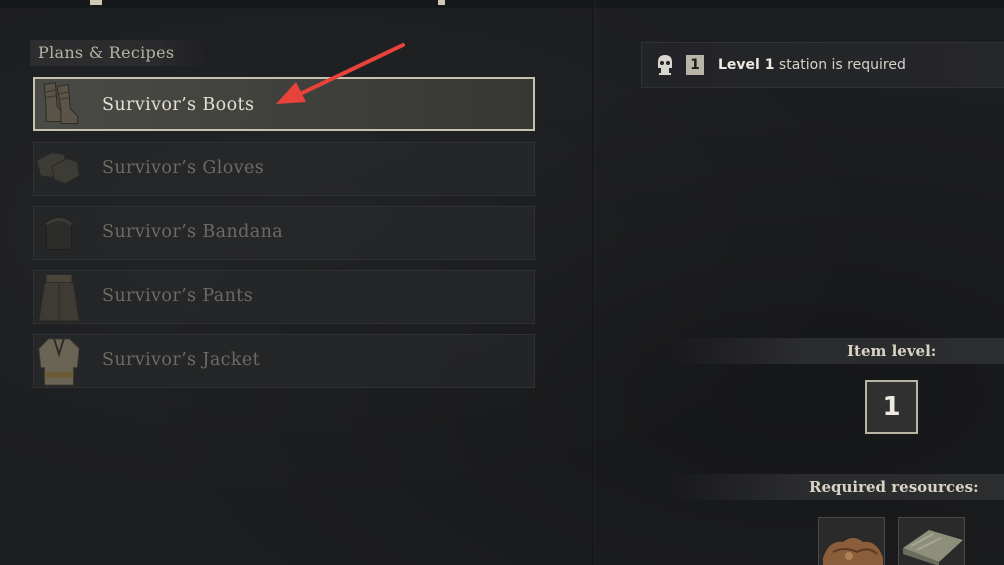 Image resolution: width=1004 pixels, height=565 pixels. Describe the element at coordinates (502, 4) in the screenshot. I see `top-strip` at that location.